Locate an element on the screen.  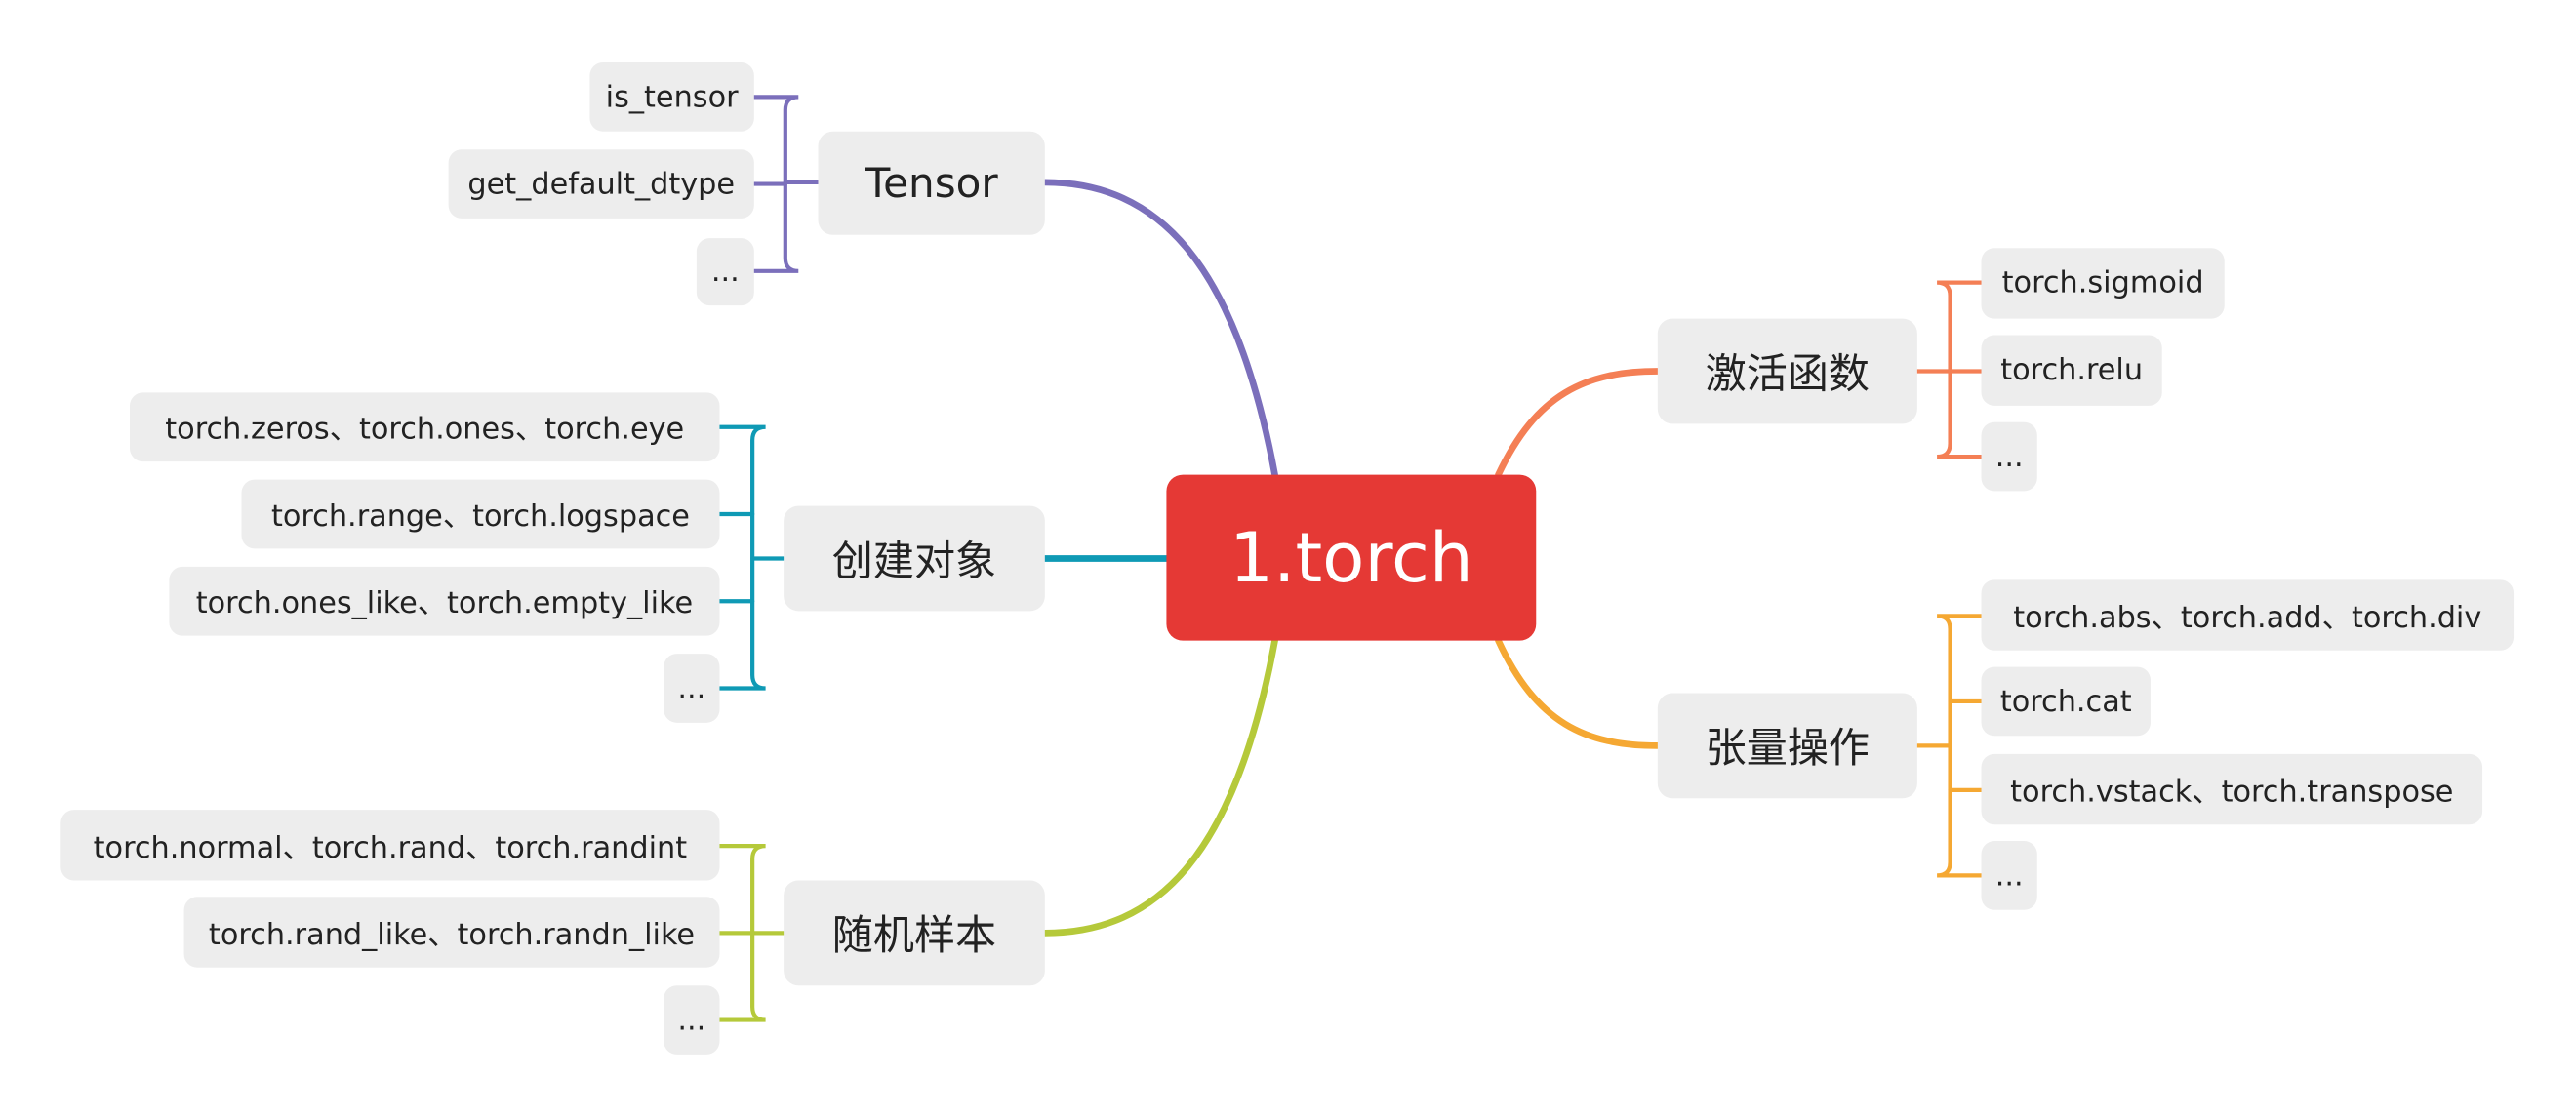
leaf-node: torch.normal、torch.rand、torch.randint is located at coordinates (390, 845).